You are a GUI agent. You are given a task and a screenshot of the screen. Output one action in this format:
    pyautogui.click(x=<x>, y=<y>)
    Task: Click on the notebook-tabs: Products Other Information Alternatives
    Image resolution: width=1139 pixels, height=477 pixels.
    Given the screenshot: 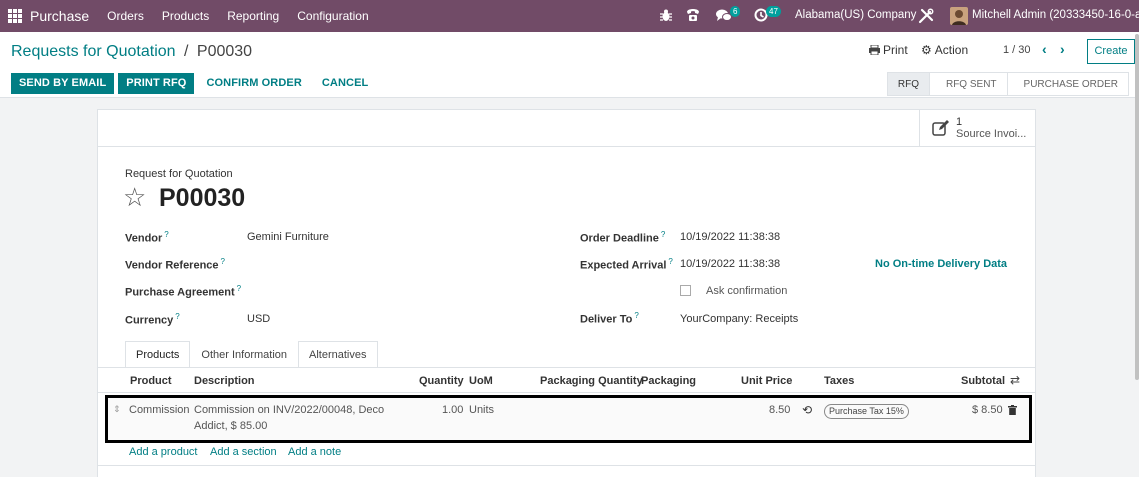 What is the action you would take?
    pyautogui.click(x=251, y=354)
    